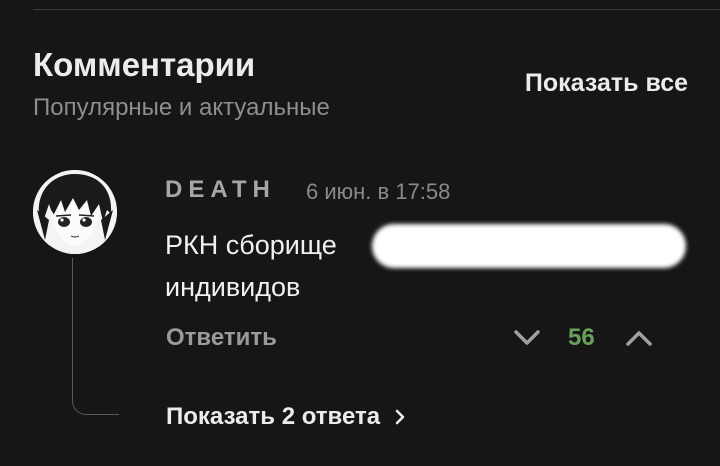  I want to click on chevron-down-icon, so click(527, 337).